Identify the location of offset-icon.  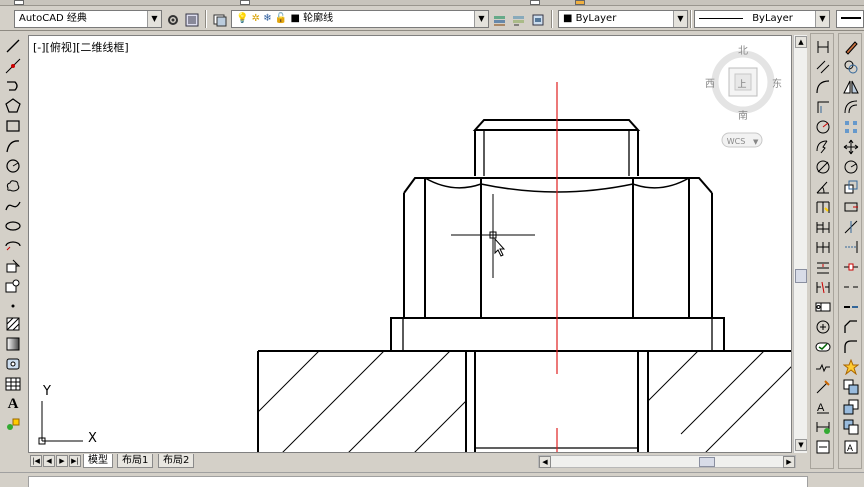
(851, 107).